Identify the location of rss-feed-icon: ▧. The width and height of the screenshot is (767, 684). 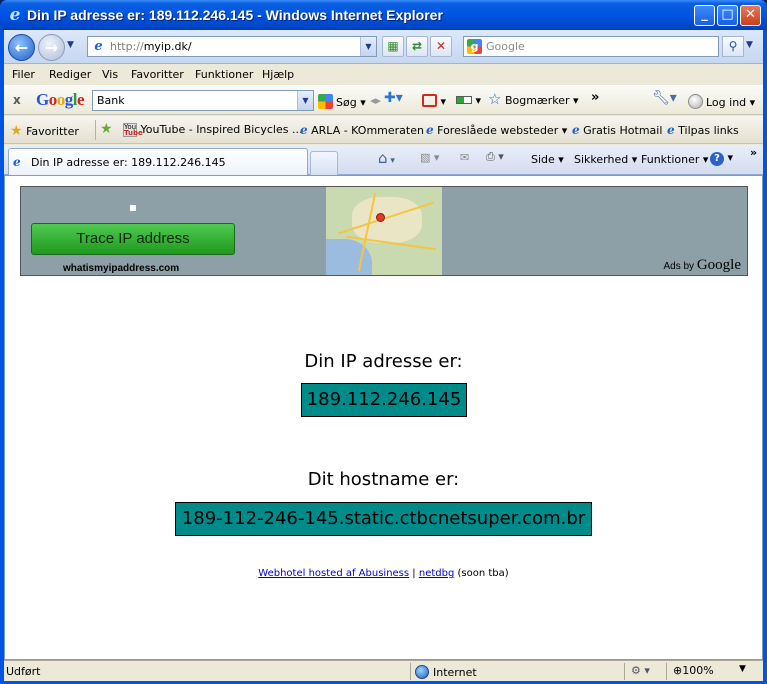
(425, 157).